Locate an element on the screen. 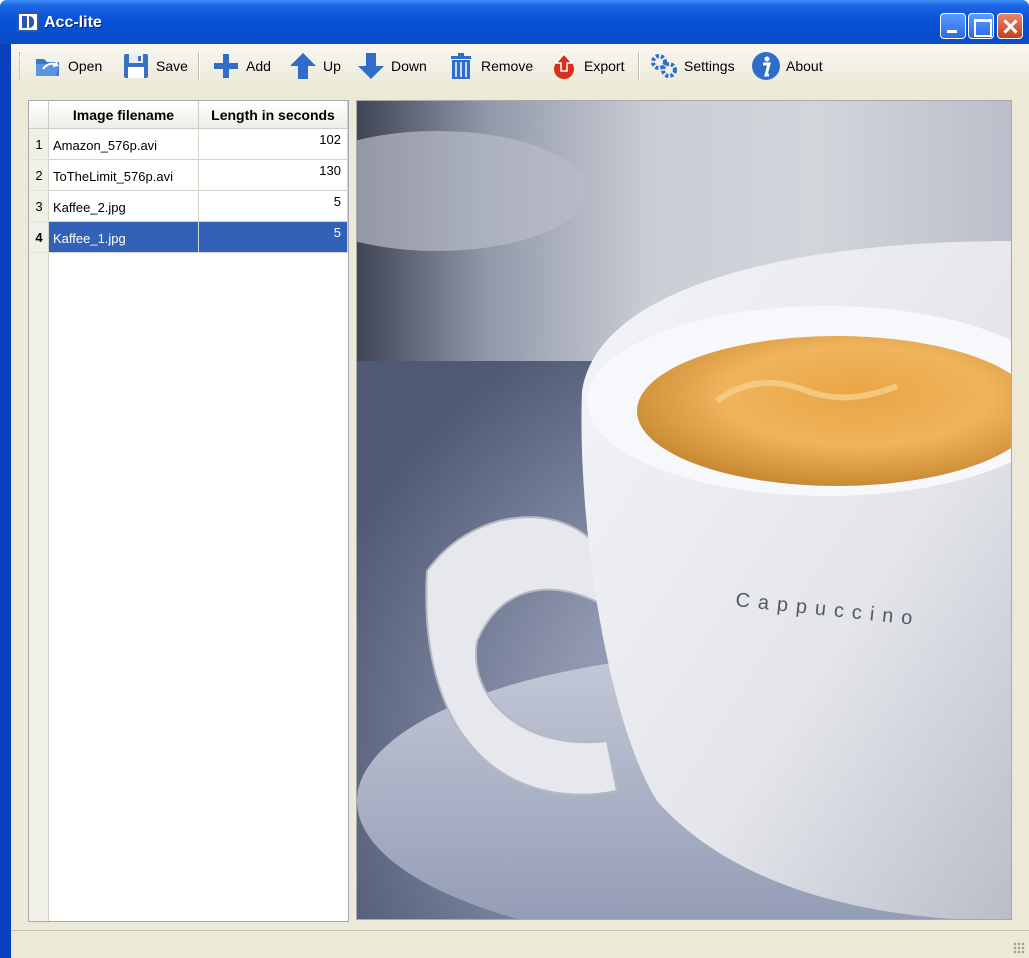 The image size is (1029, 958). app-logo-icon is located at coordinates (28, 22).